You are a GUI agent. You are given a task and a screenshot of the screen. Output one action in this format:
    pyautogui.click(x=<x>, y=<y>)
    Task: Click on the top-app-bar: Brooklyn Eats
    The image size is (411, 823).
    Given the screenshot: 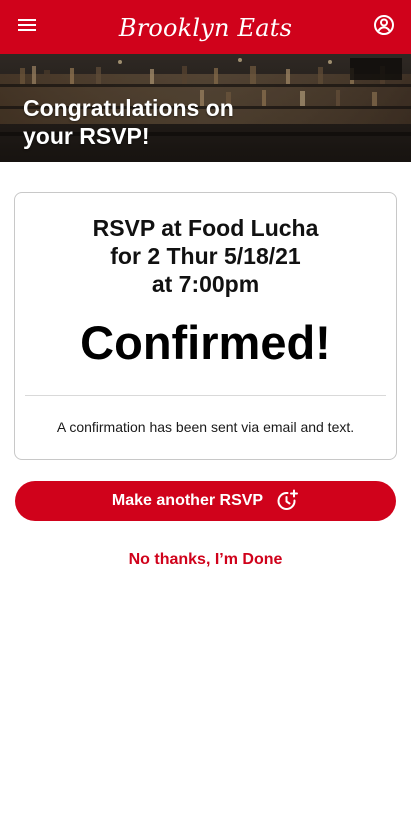 What is the action you would take?
    pyautogui.click(x=205, y=27)
    